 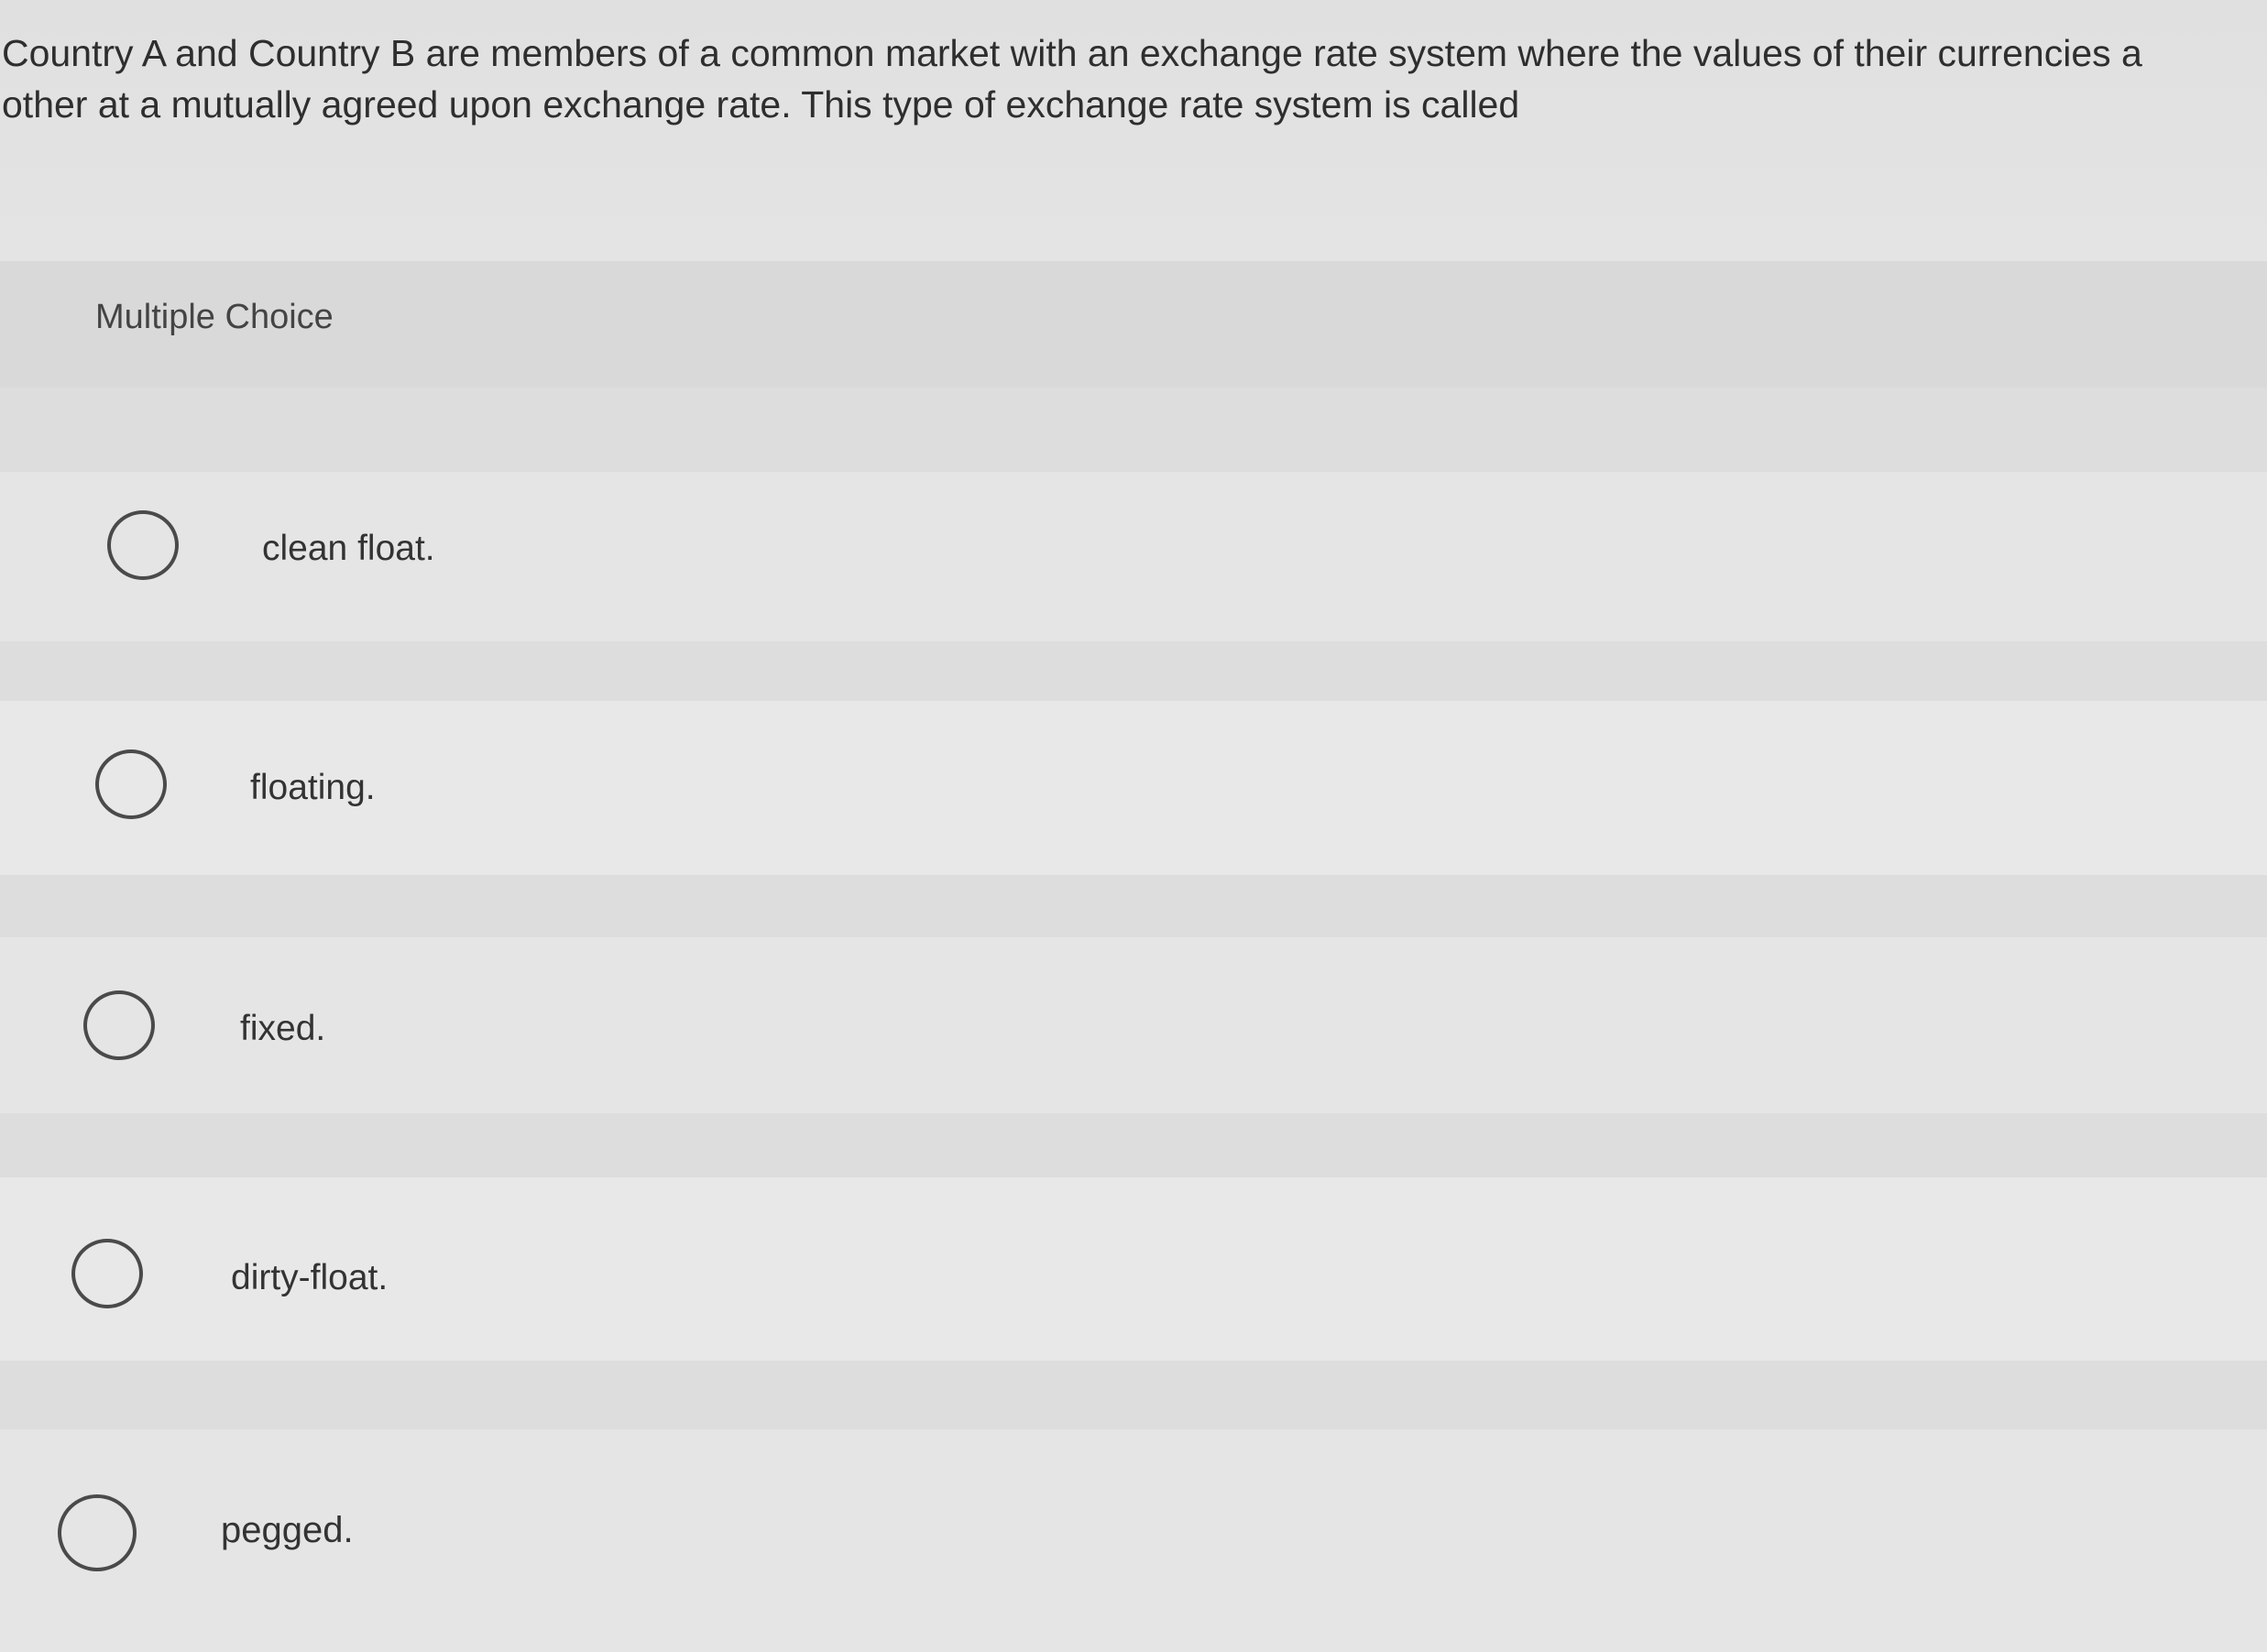 I want to click on option-label: pegged., so click(x=287, y=1530).